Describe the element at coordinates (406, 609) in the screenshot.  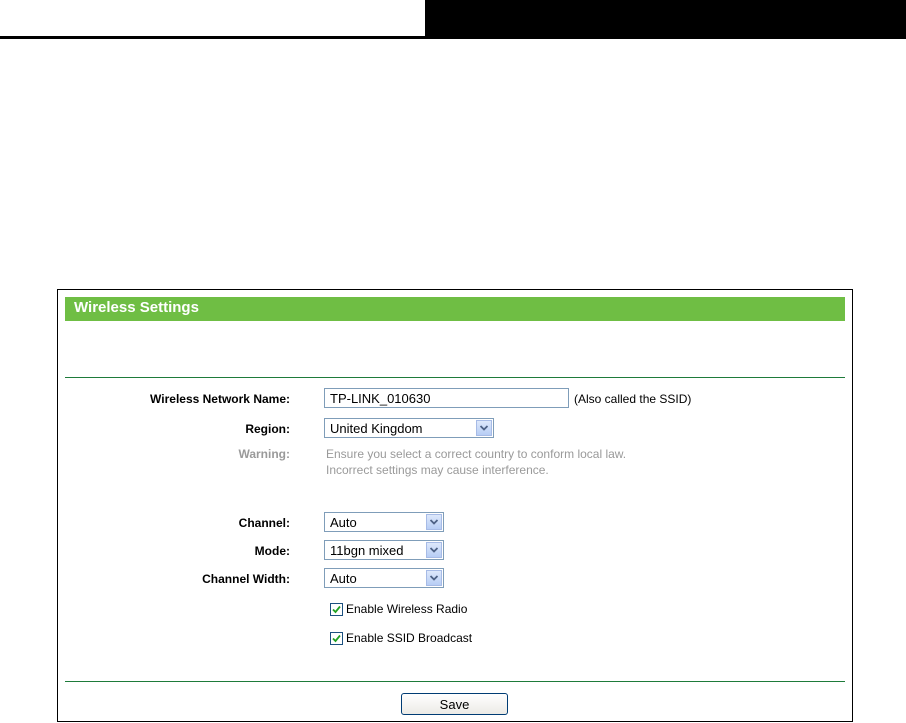
I see `enable-wireless-radio-label: Enable Wireless Radio` at that location.